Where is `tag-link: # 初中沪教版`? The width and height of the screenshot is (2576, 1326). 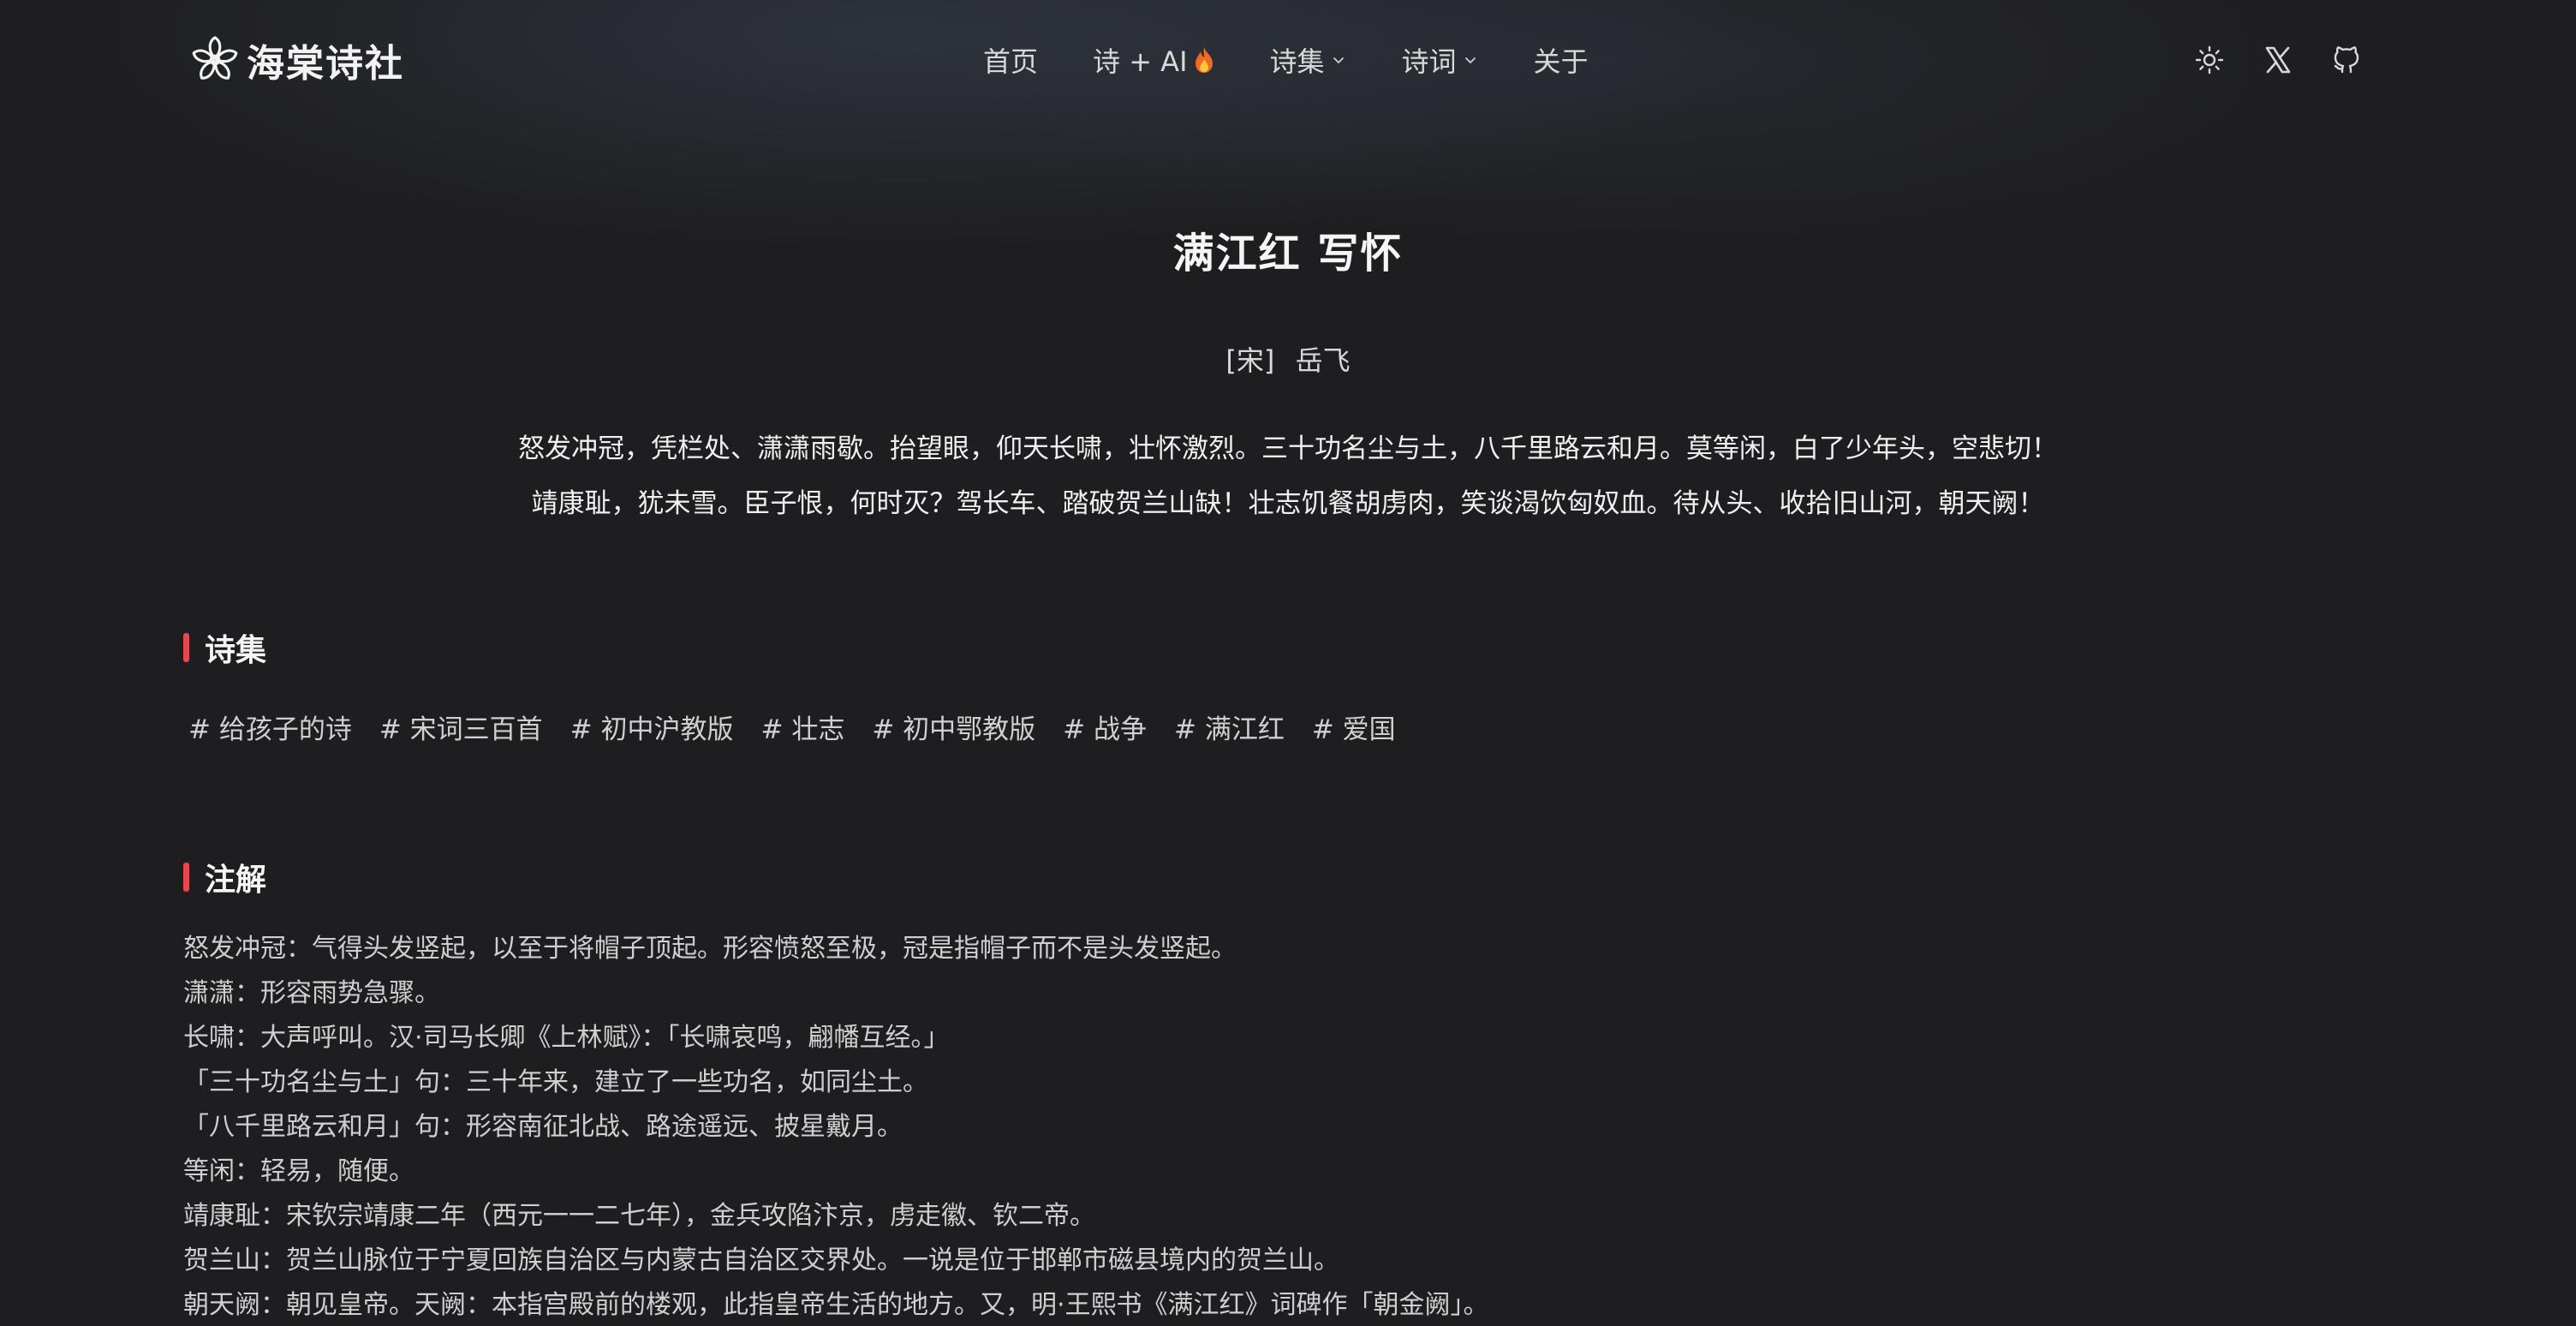
tag-link: # 初中沪教版 is located at coordinates (652, 727).